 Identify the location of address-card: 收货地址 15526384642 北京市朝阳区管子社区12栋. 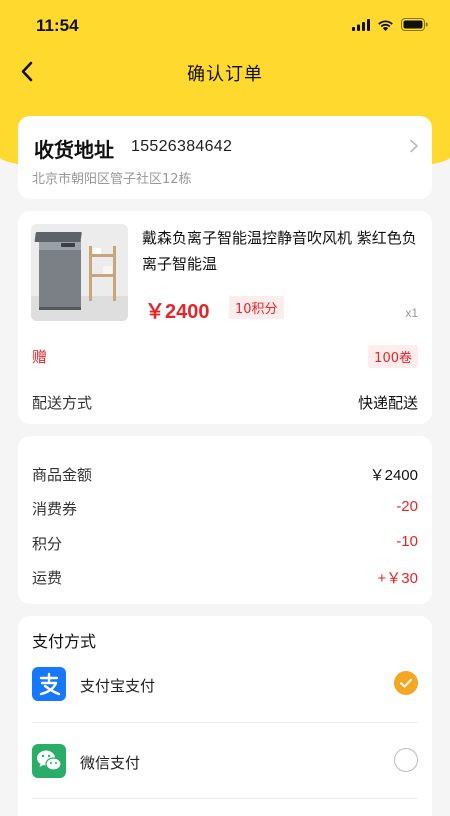
(225, 157).